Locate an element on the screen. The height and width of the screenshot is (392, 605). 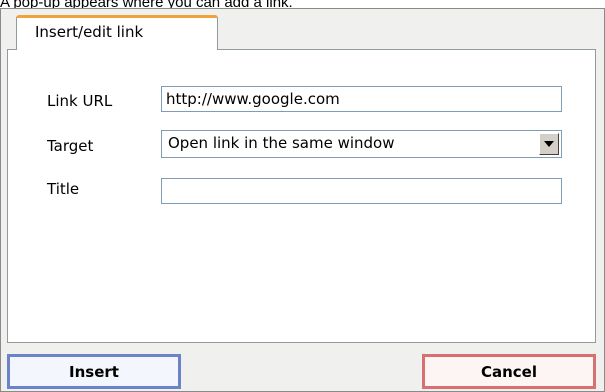
insert-button: Insert is located at coordinates (94, 371).